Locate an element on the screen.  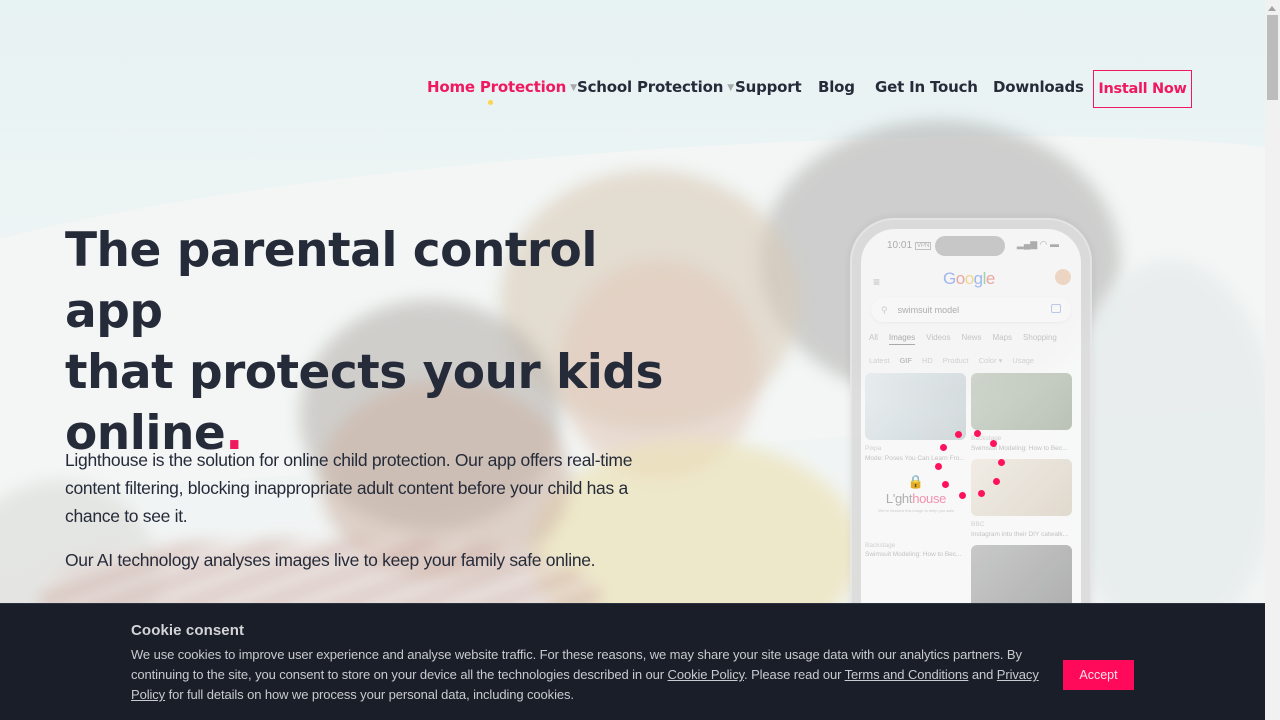
nav-label: Home Protection is located at coordinates (497, 87).